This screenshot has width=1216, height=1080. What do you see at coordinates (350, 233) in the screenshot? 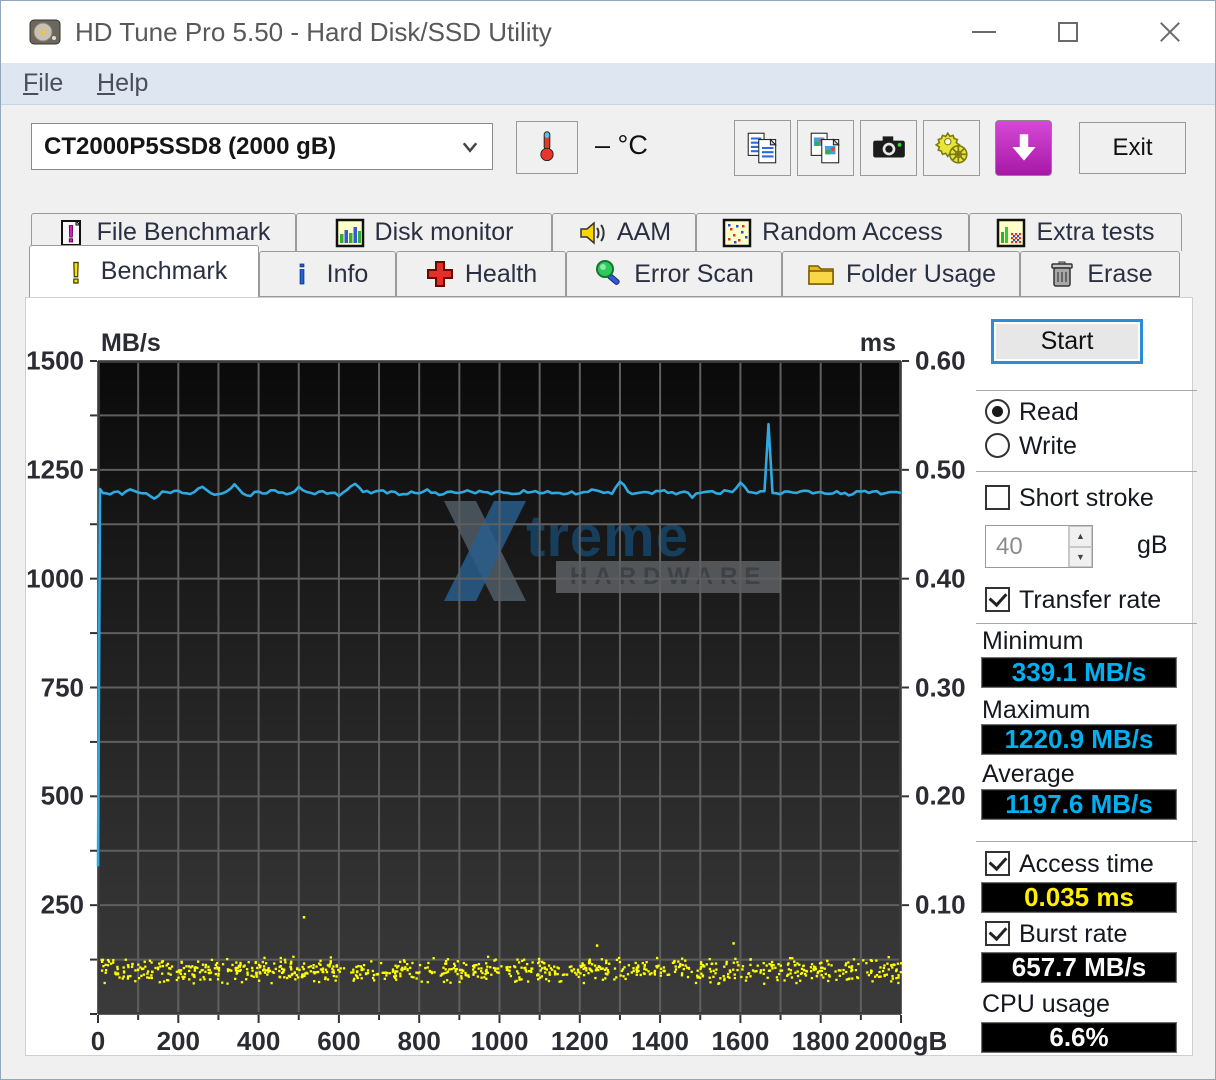
I see `disk-monitor-icon` at bounding box center [350, 233].